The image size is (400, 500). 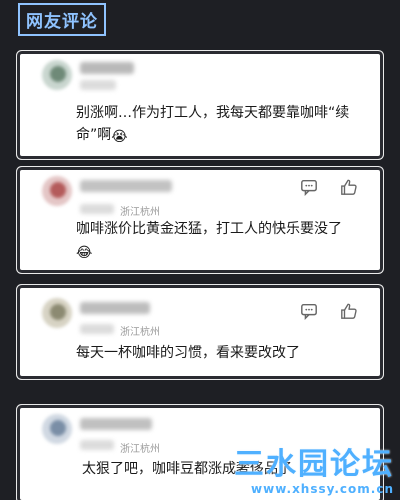 What do you see at coordinates (209, 241) in the screenshot?
I see `comment-text: 咖啡涨价比黄金还猛，打工人的快乐要没了 😂` at bounding box center [209, 241].